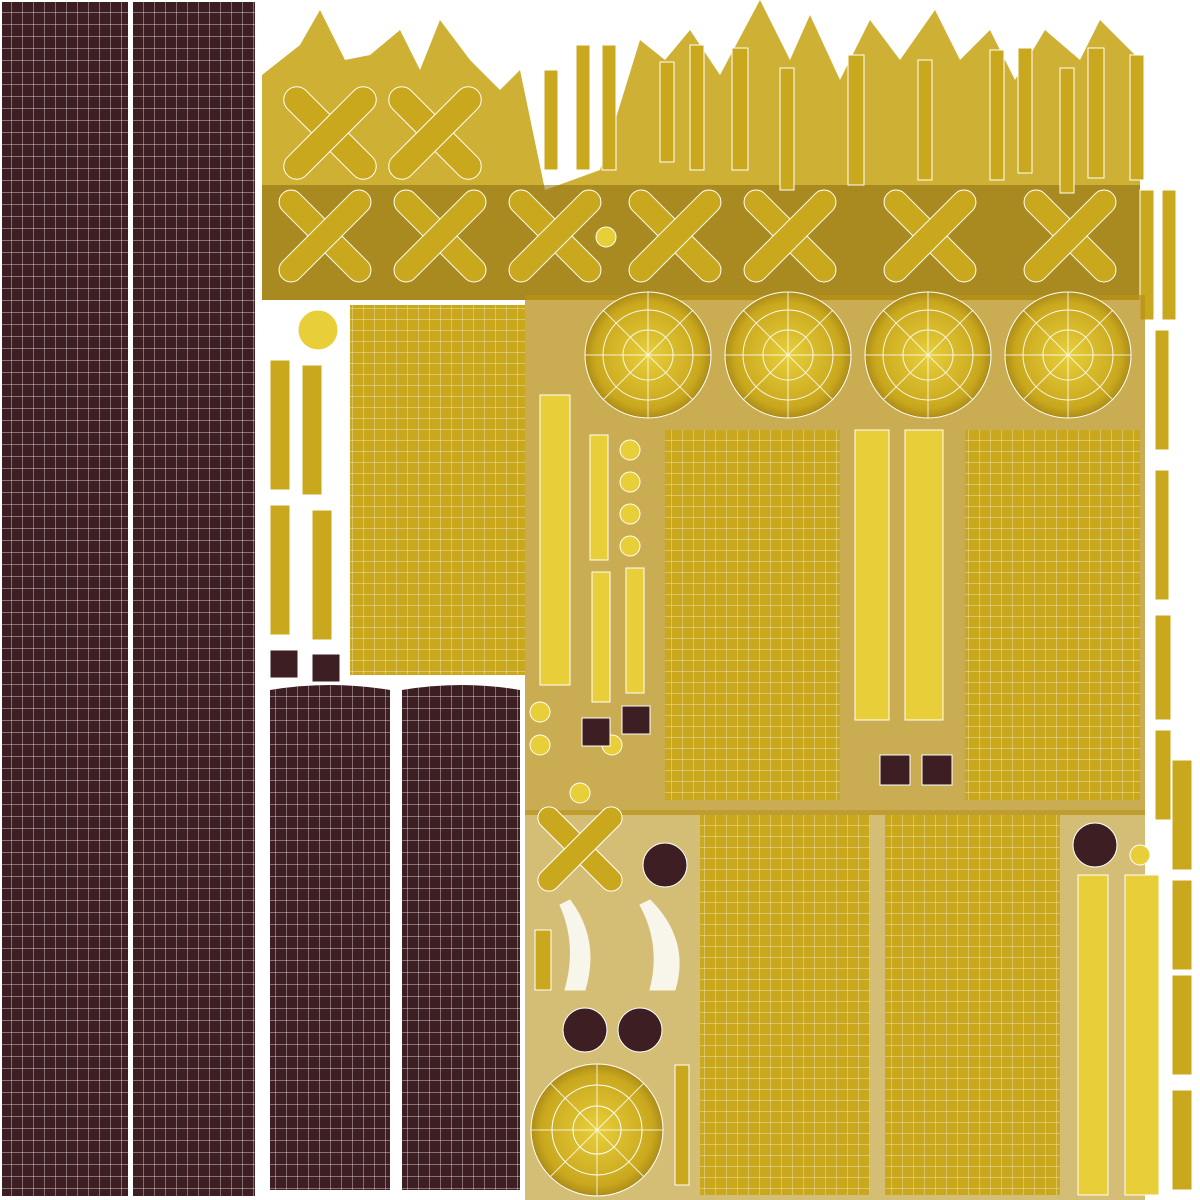  Describe the element at coordinates (194, 599) in the screenshot. I see `wood-panel-right` at that location.